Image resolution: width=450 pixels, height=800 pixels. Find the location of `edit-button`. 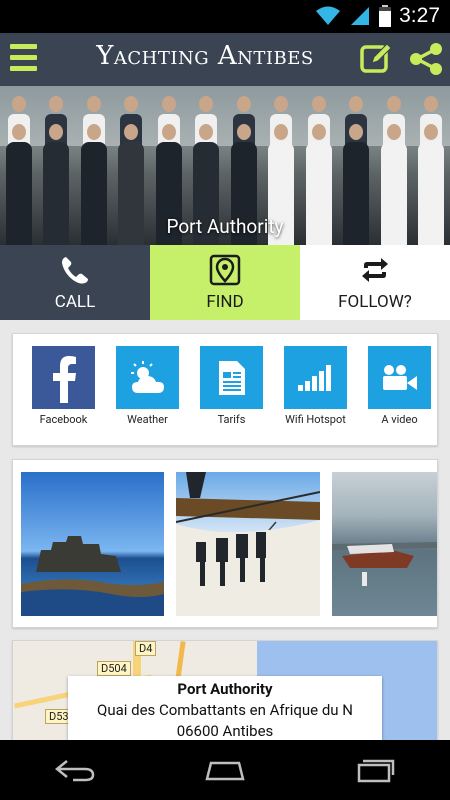

edit-button is located at coordinates (376, 58).